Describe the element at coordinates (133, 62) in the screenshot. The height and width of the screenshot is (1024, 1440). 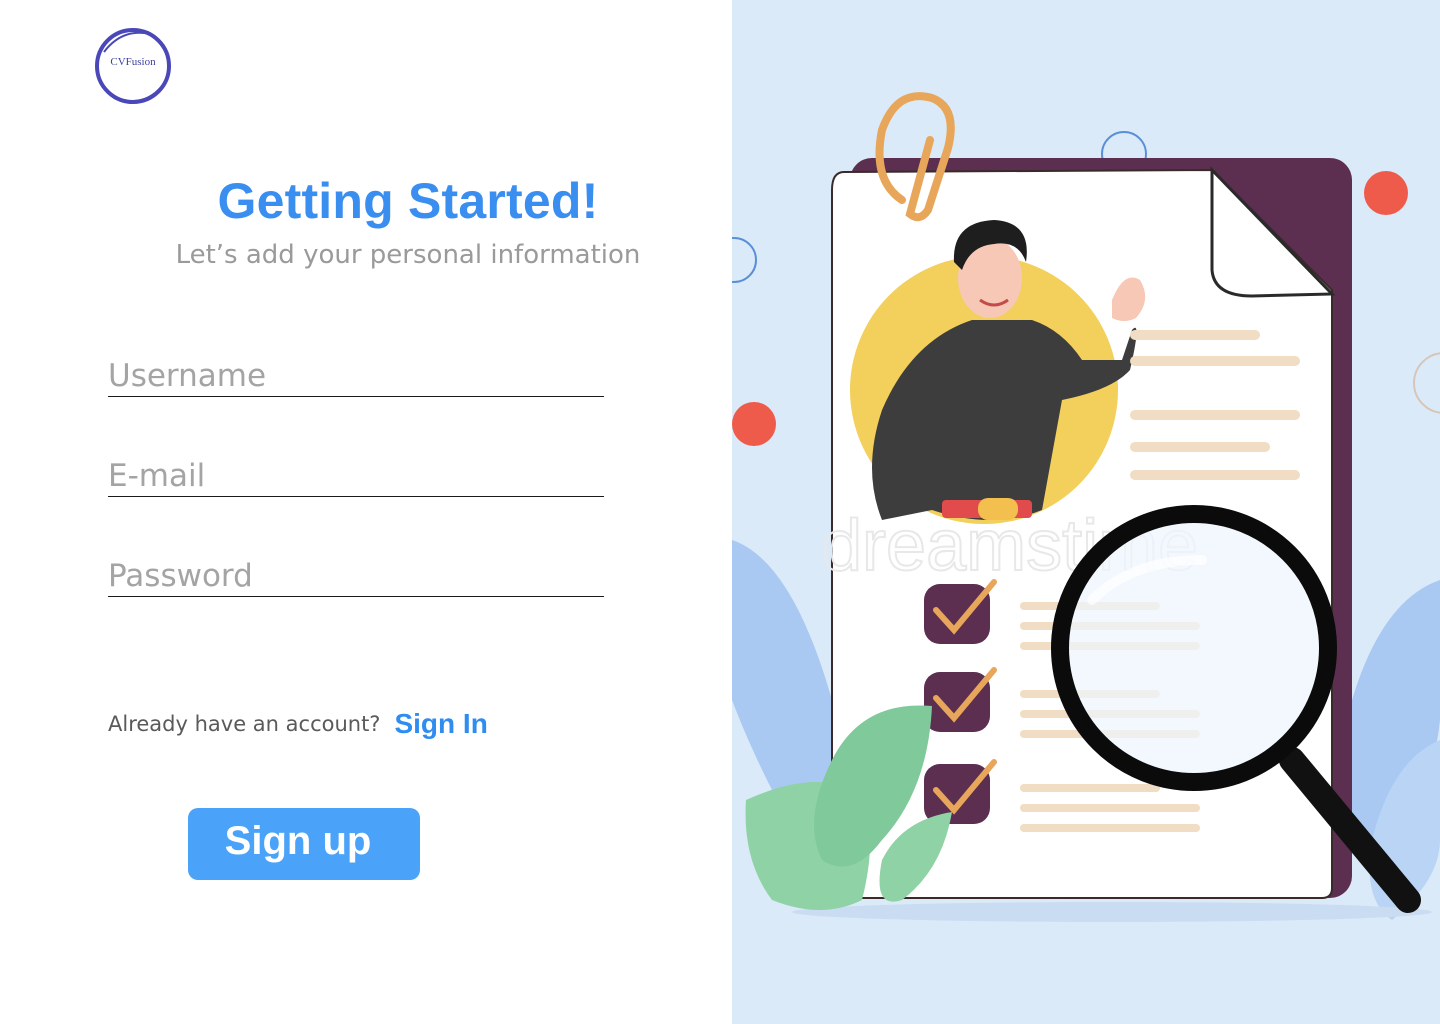
I see `logo-text: CVFusion` at that location.